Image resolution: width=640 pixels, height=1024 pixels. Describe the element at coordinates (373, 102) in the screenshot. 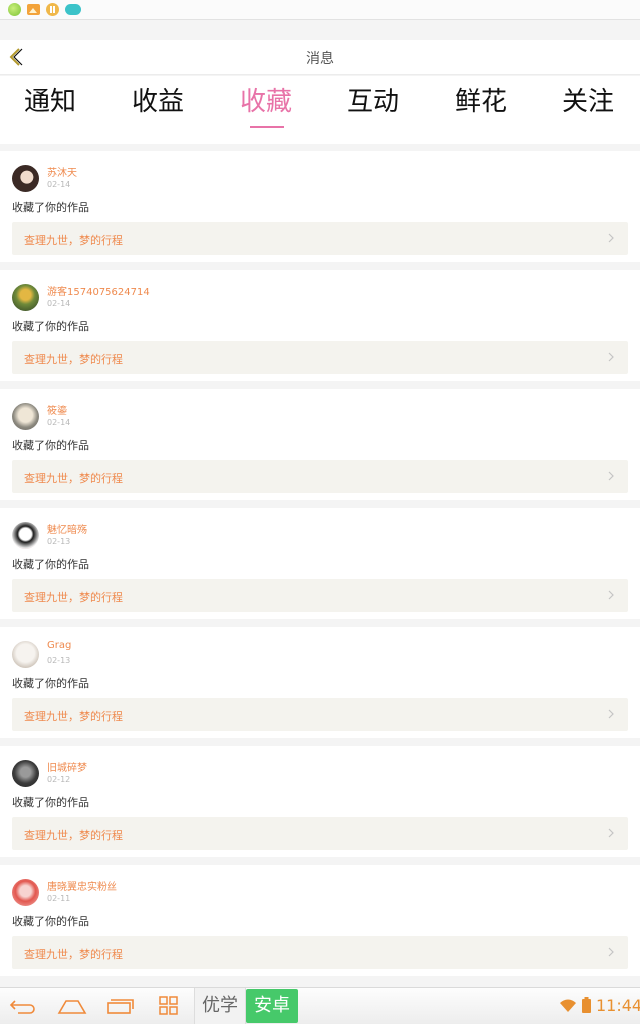

I see `tab-interaction: 互动` at that location.